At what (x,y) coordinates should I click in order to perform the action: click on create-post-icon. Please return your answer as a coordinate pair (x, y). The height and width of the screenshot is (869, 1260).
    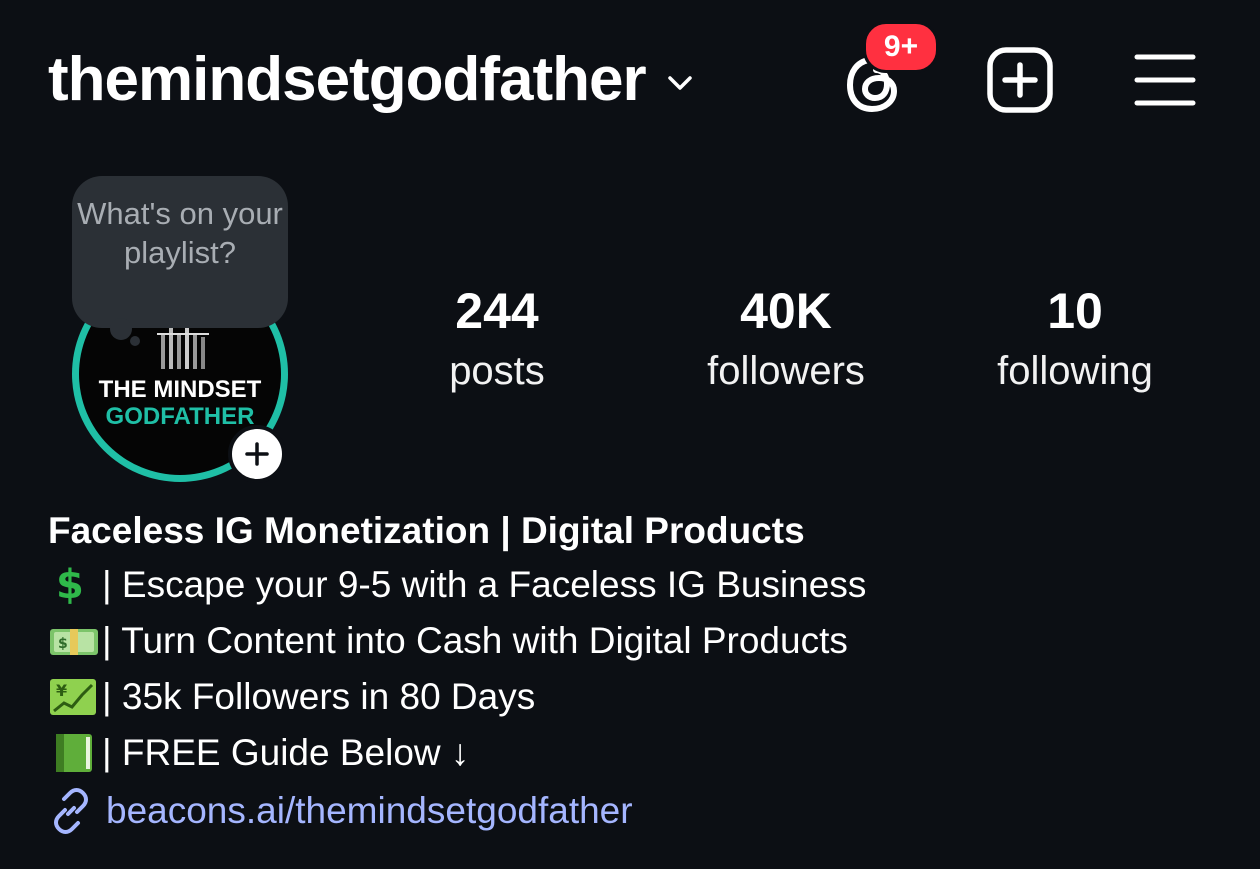
    Looking at the image, I should click on (1020, 80).